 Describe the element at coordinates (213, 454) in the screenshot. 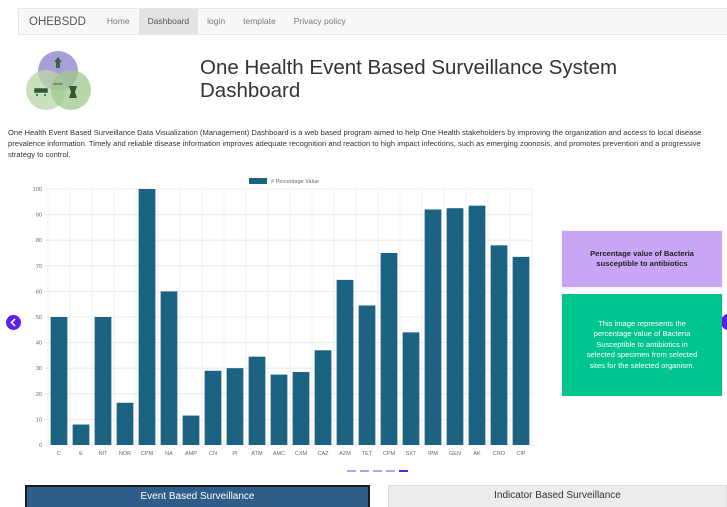

I see `x-tick-label: CN` at that location.